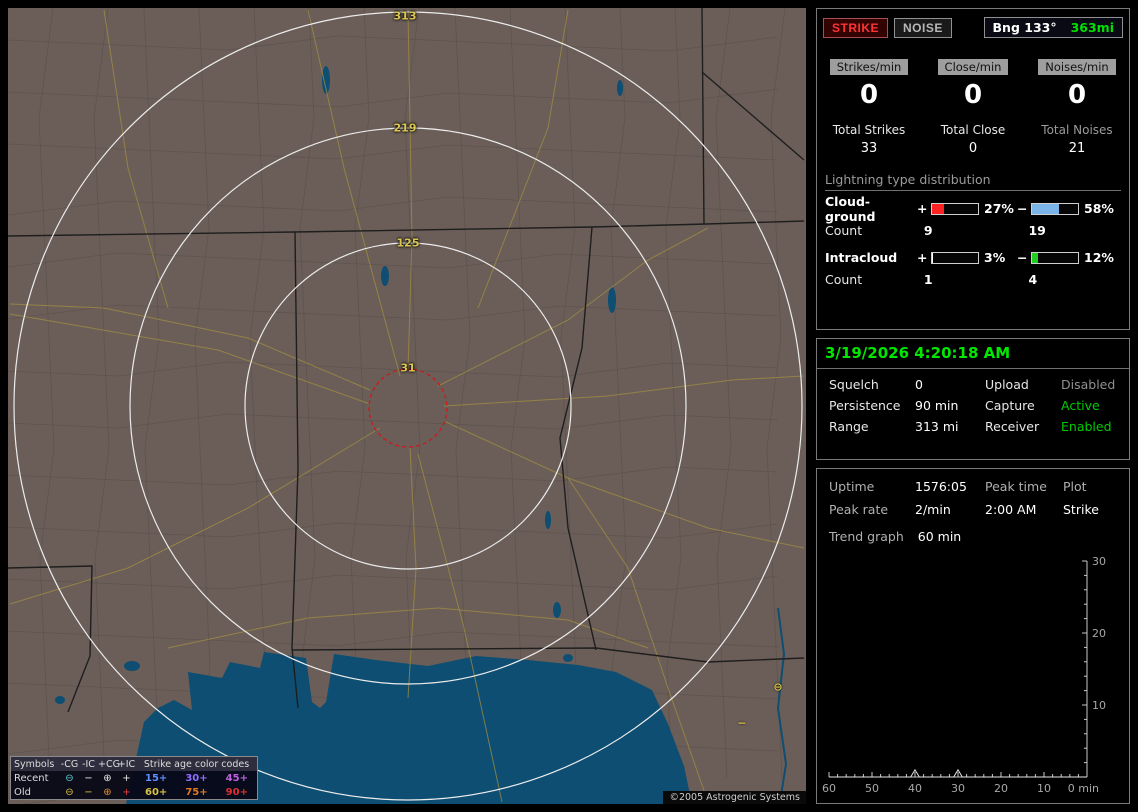 The image size is (1138, 812). What do you see at coordinates (973, 95) in the screenshot?
I see `close-per-min-value: 0` at bounding box center [973, 95].